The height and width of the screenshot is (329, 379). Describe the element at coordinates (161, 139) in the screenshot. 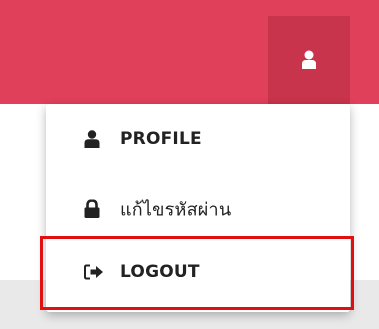

I see `menu-item-label: PROFILE` at that location.